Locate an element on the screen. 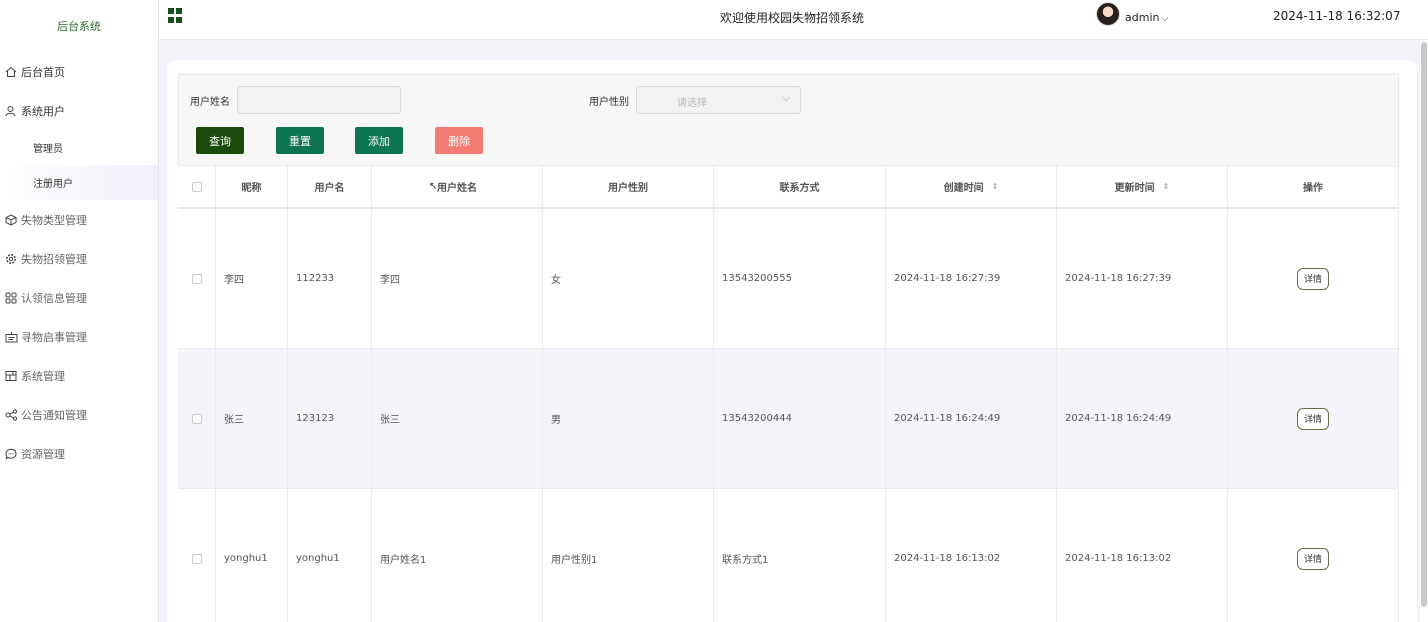 The width and height of the screenshot is (1428, 622). cell-name: 用户姓名1 is located at coordinates (457, 555).